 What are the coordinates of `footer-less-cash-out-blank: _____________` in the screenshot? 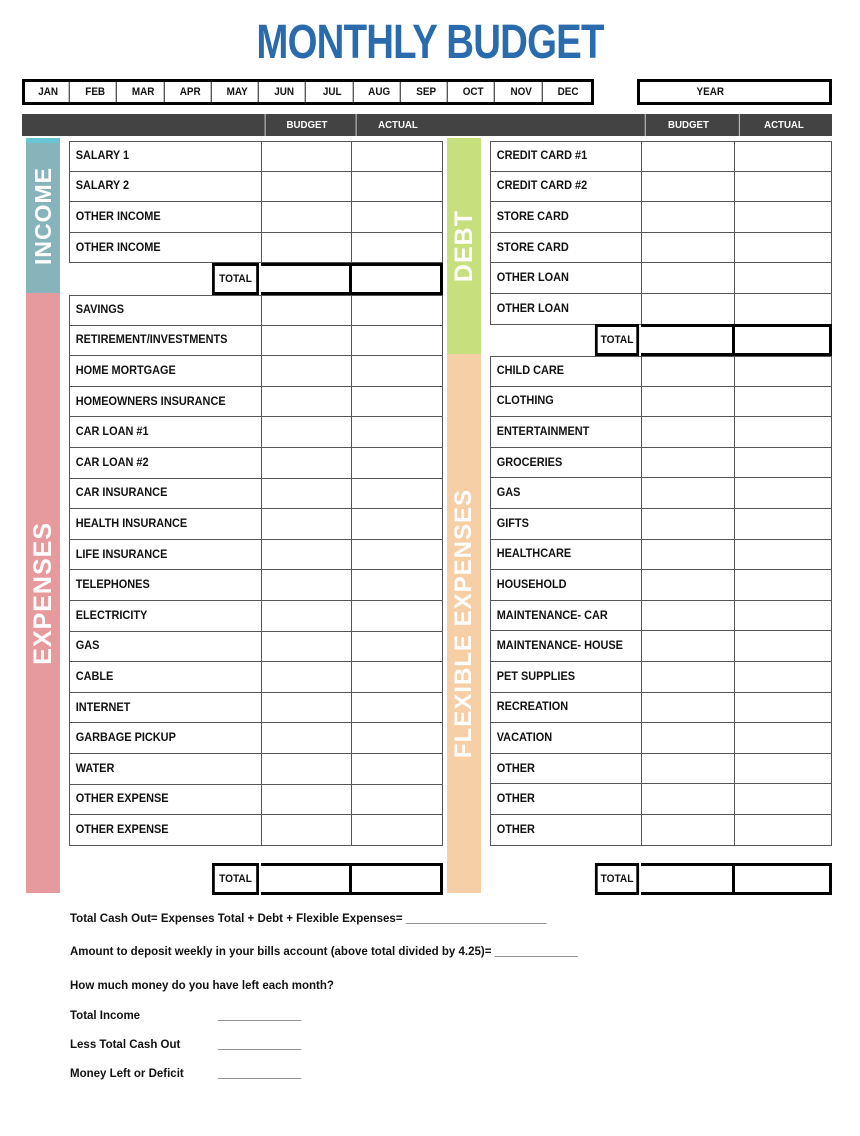 It's located at (259, 1045).